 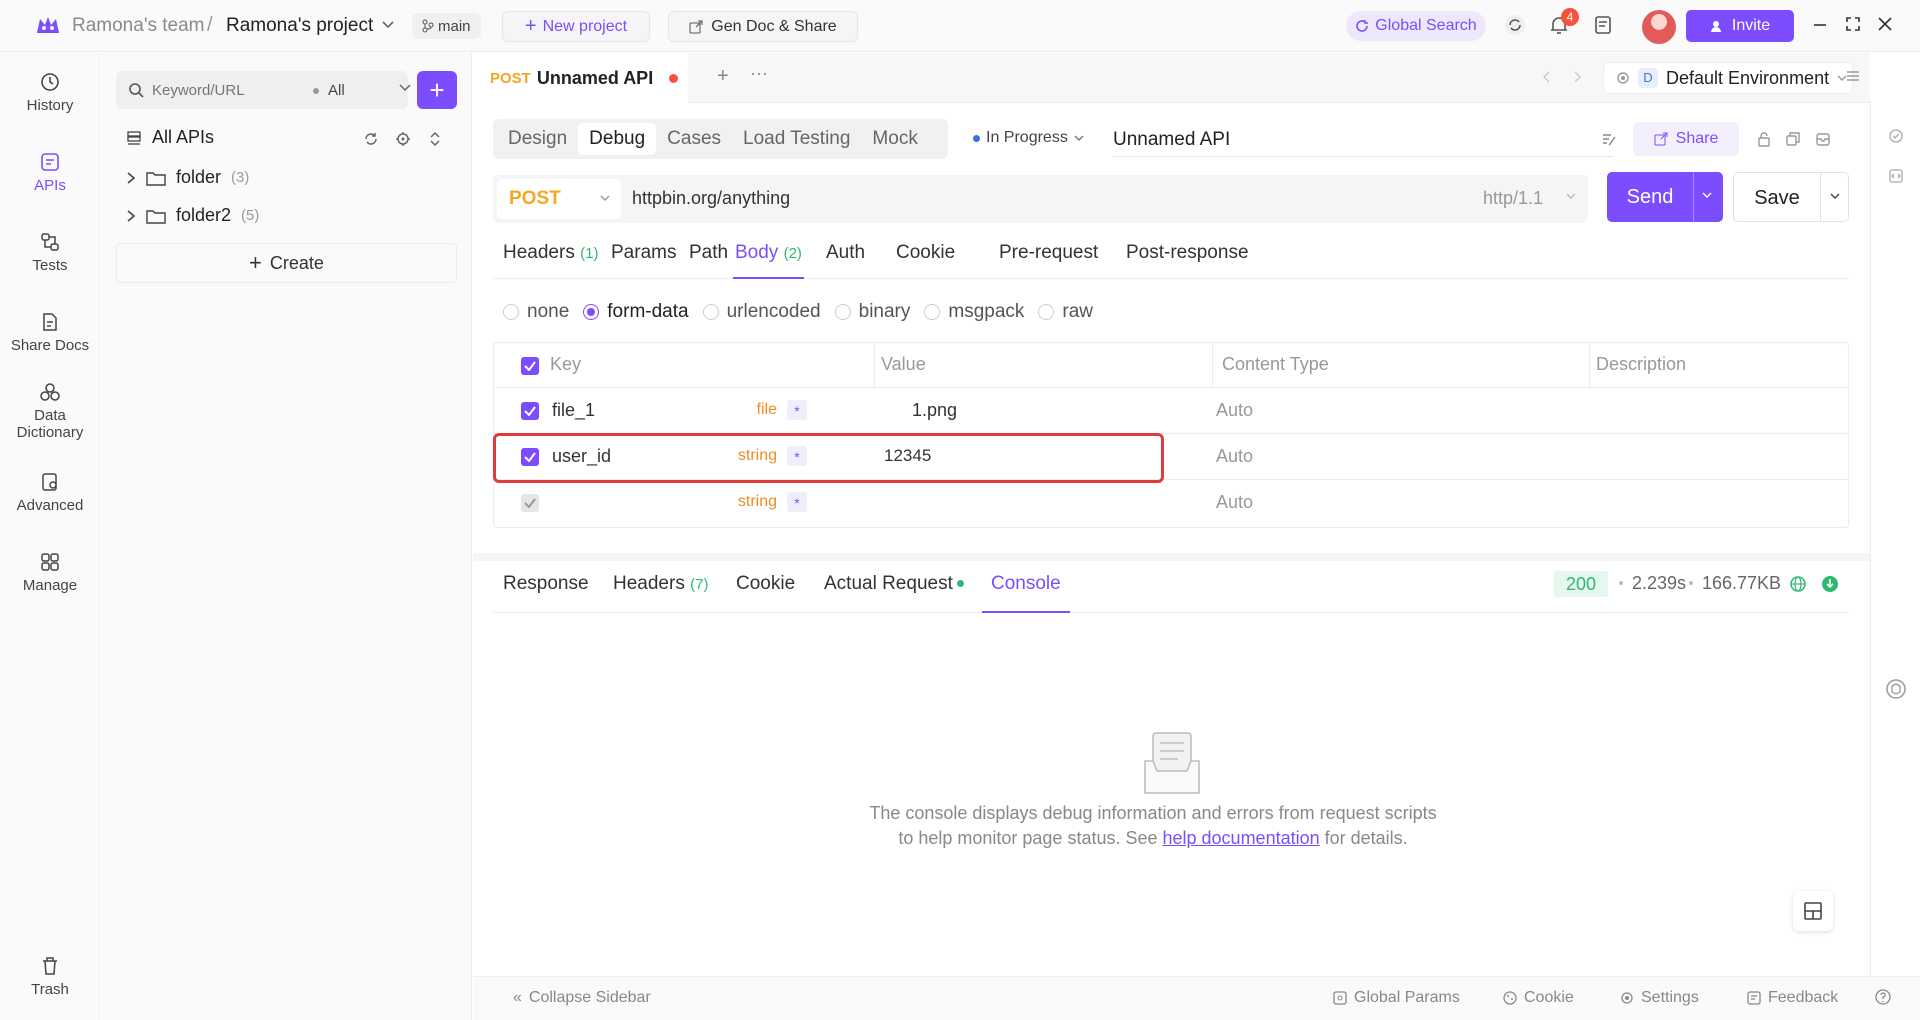 What do you see at coordinates (1813, 911) in the screenshot?
I see `layout-toggle-button` at bounding box center [1813, 911].